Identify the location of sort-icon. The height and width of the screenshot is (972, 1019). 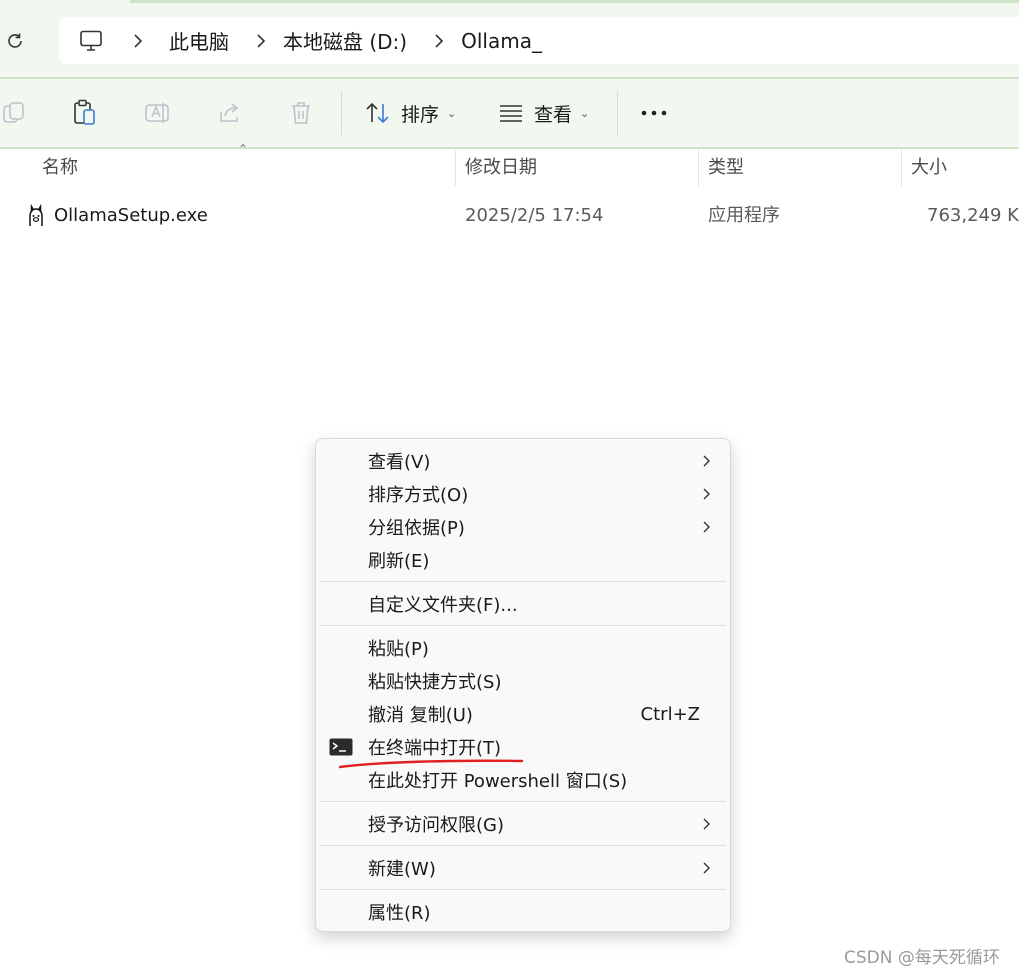
(378, 113).